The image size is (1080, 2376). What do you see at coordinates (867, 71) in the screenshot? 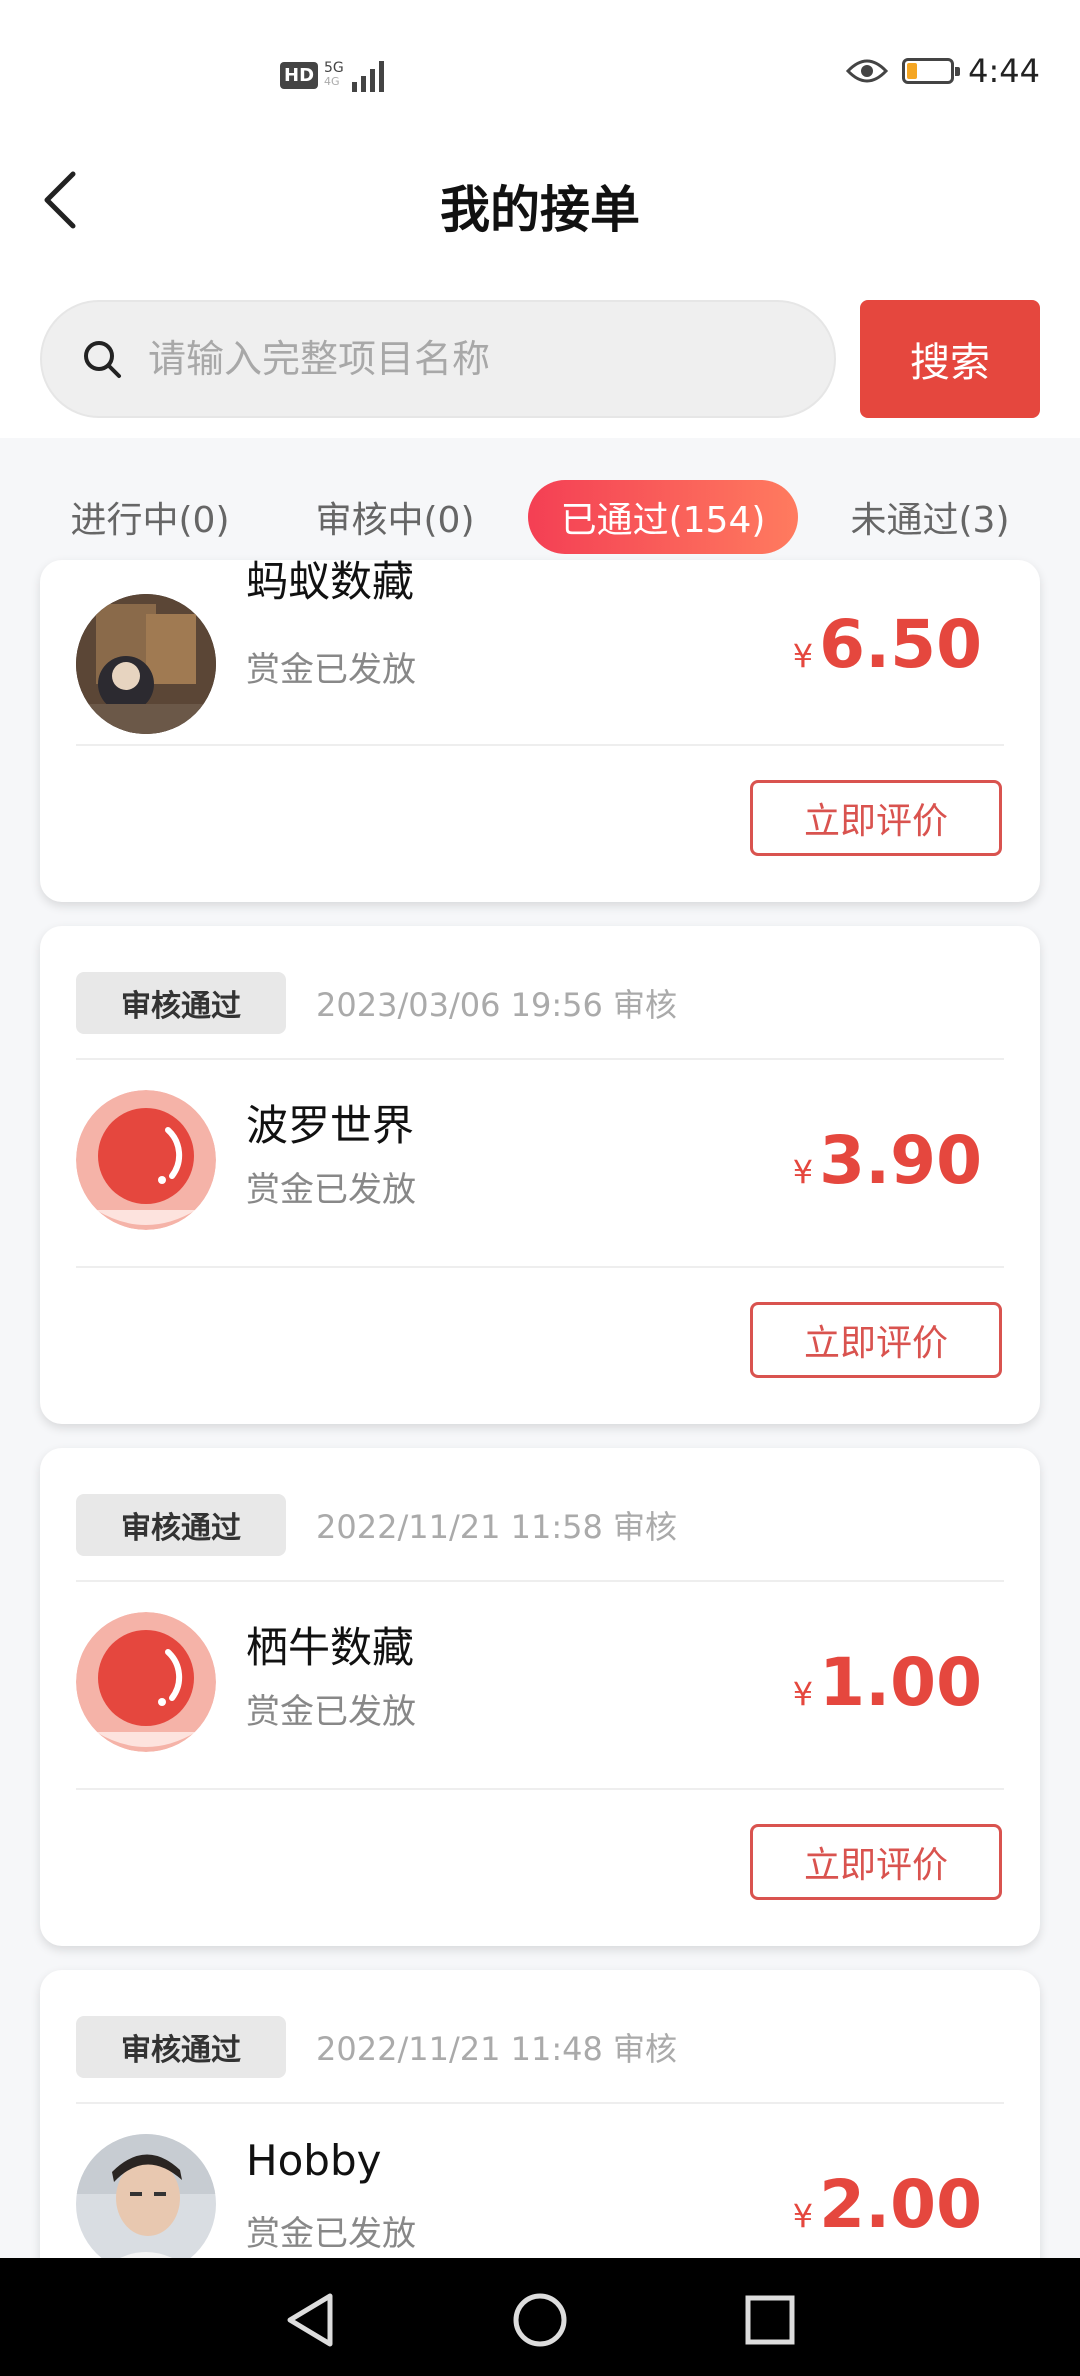
I see `eye-icon` at bounding box center [867, 71].